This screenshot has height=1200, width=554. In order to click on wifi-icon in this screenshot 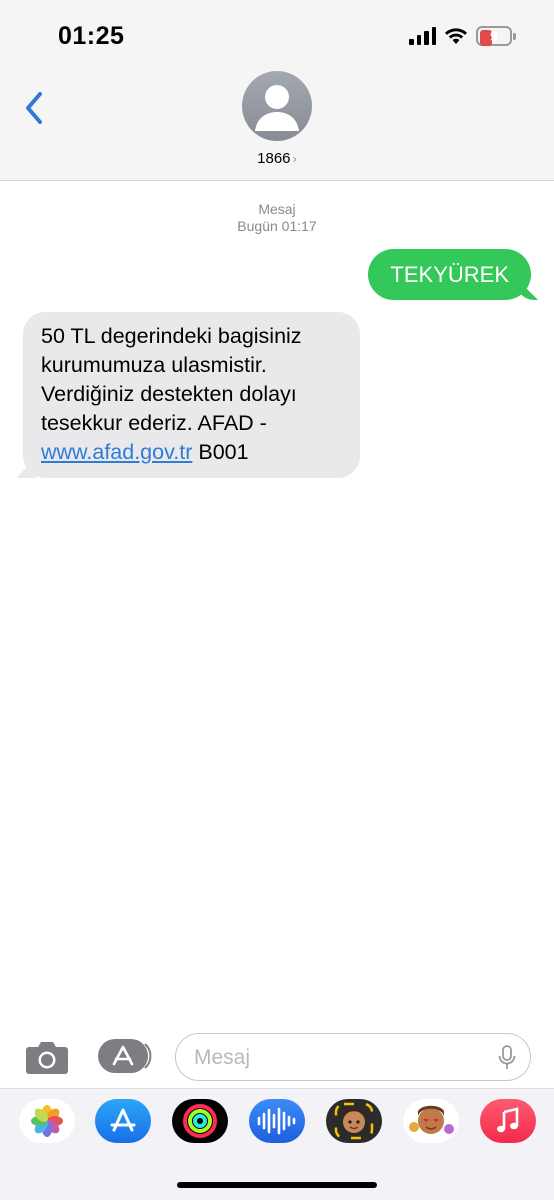, I will do `click(456, 36)`.